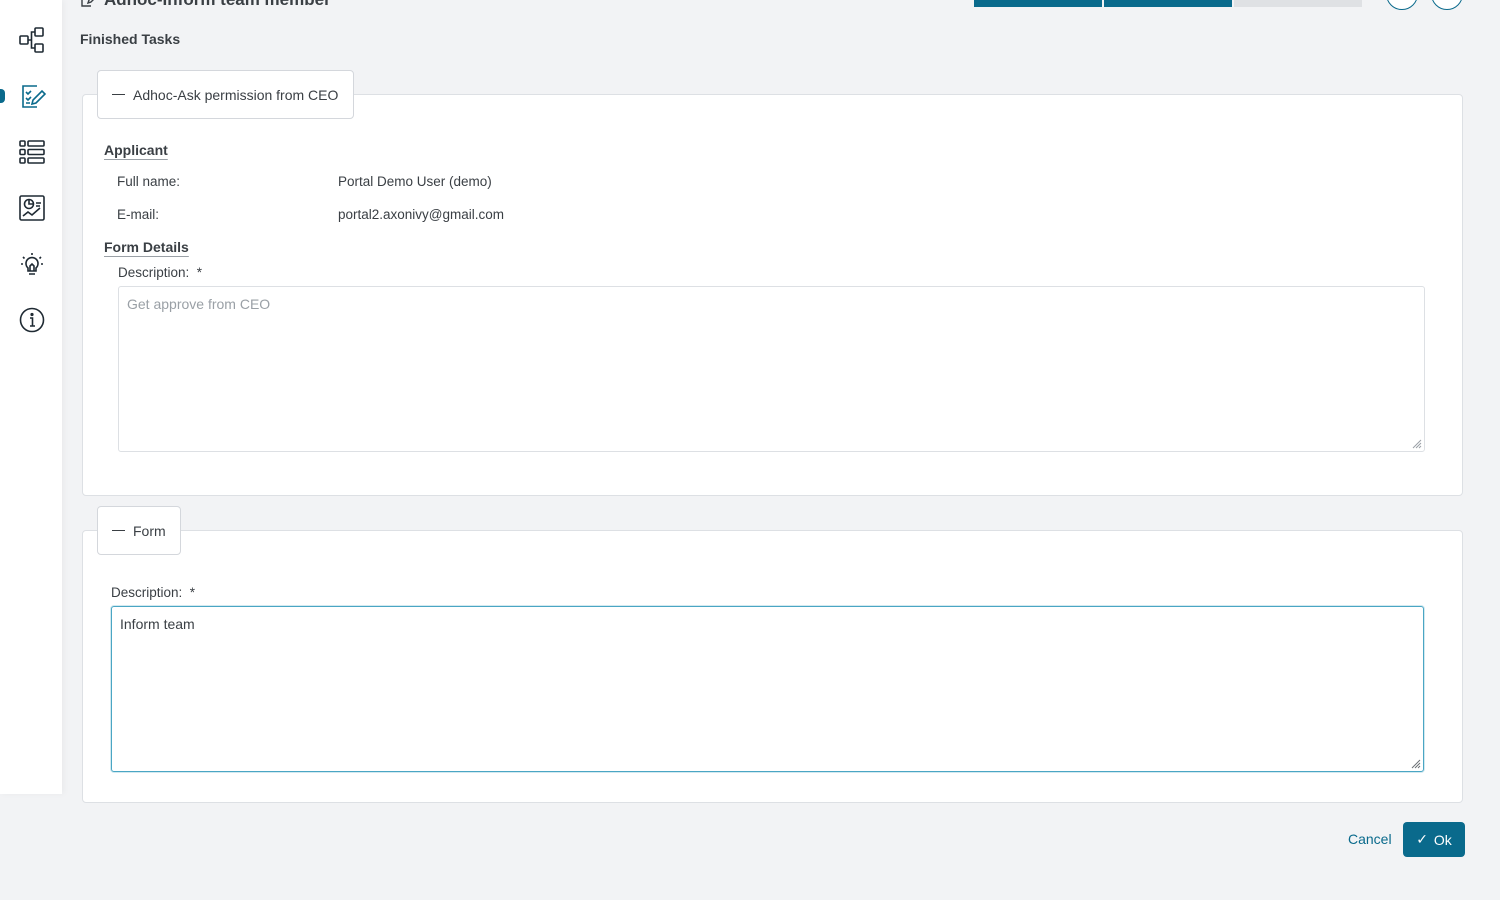 The image size is (1500, 900). What do you see at coordinates (217, 5) in the screenshot?
I see `page-title-text: Adhoc-Inform team member` at bounding box center [217, 5].